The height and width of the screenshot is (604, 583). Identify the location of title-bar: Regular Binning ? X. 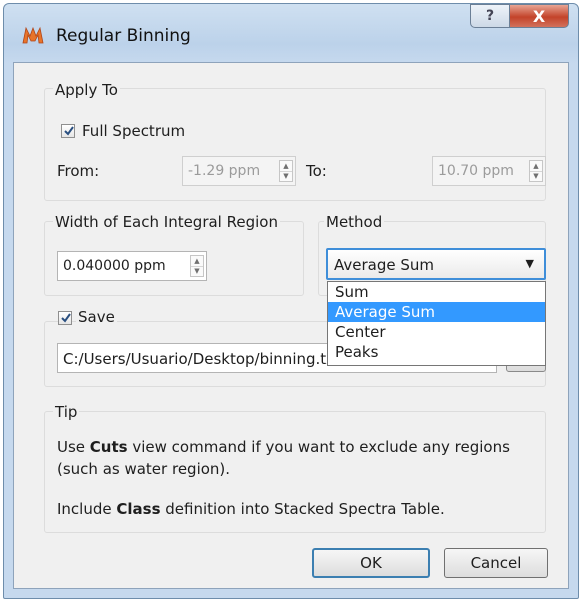
(291, 33).